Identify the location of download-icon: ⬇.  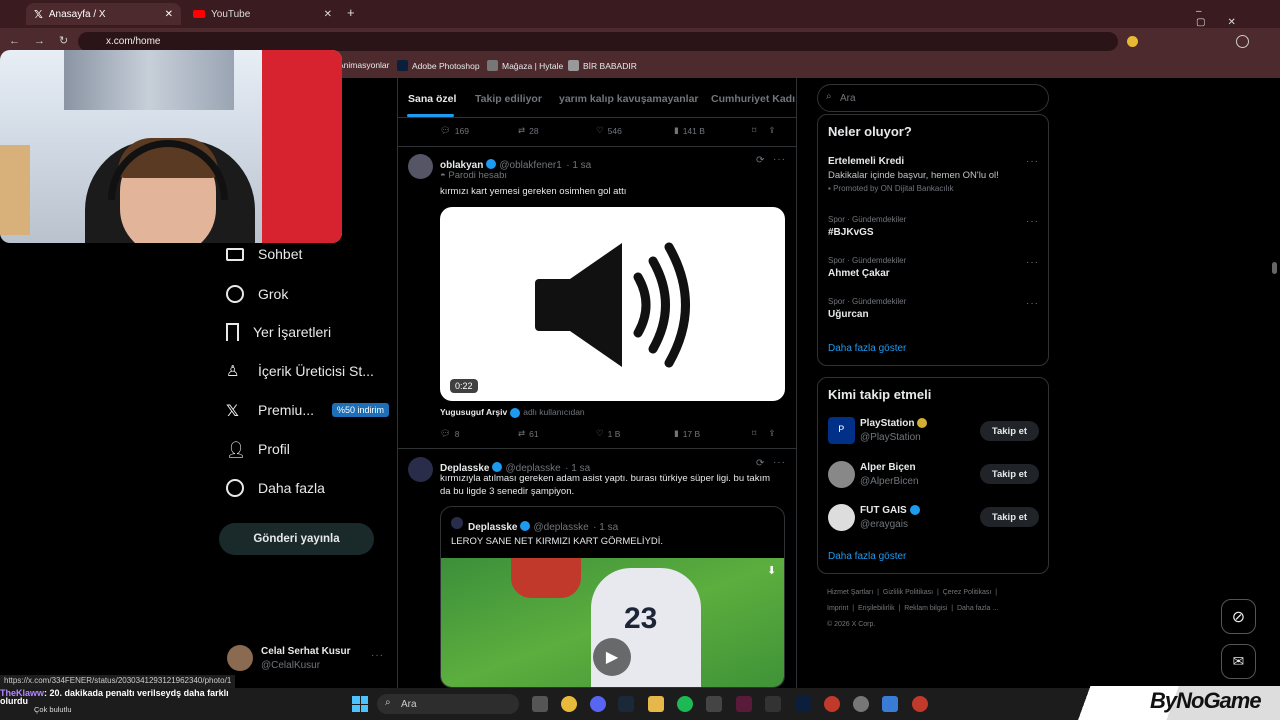
(771, 570).